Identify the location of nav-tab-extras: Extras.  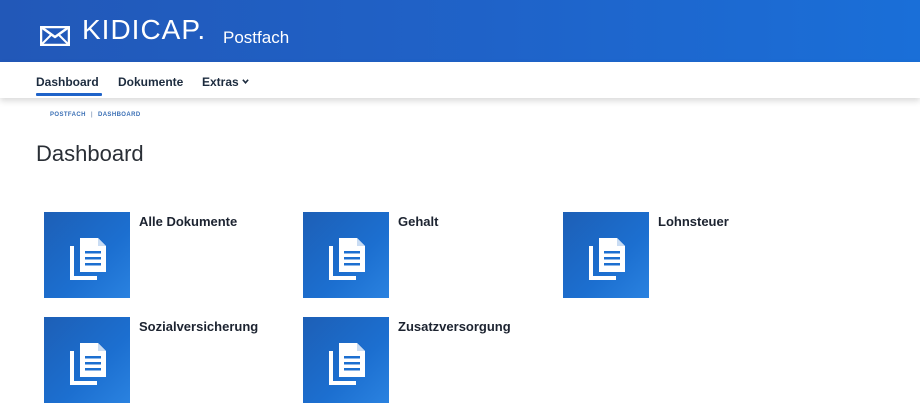
(225, 82).